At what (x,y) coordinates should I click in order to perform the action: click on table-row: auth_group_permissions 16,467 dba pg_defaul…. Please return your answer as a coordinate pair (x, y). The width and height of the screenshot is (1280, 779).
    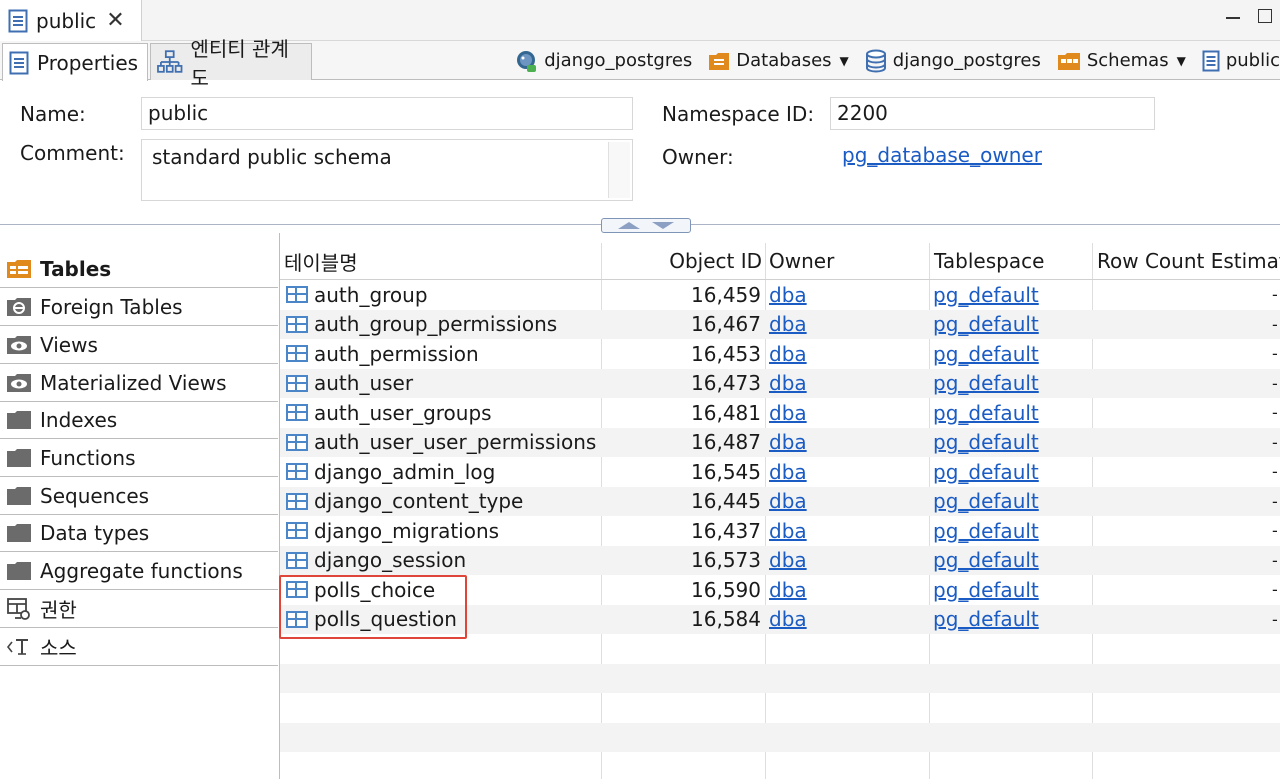
    Looking at the image, I should click on (780, 324).